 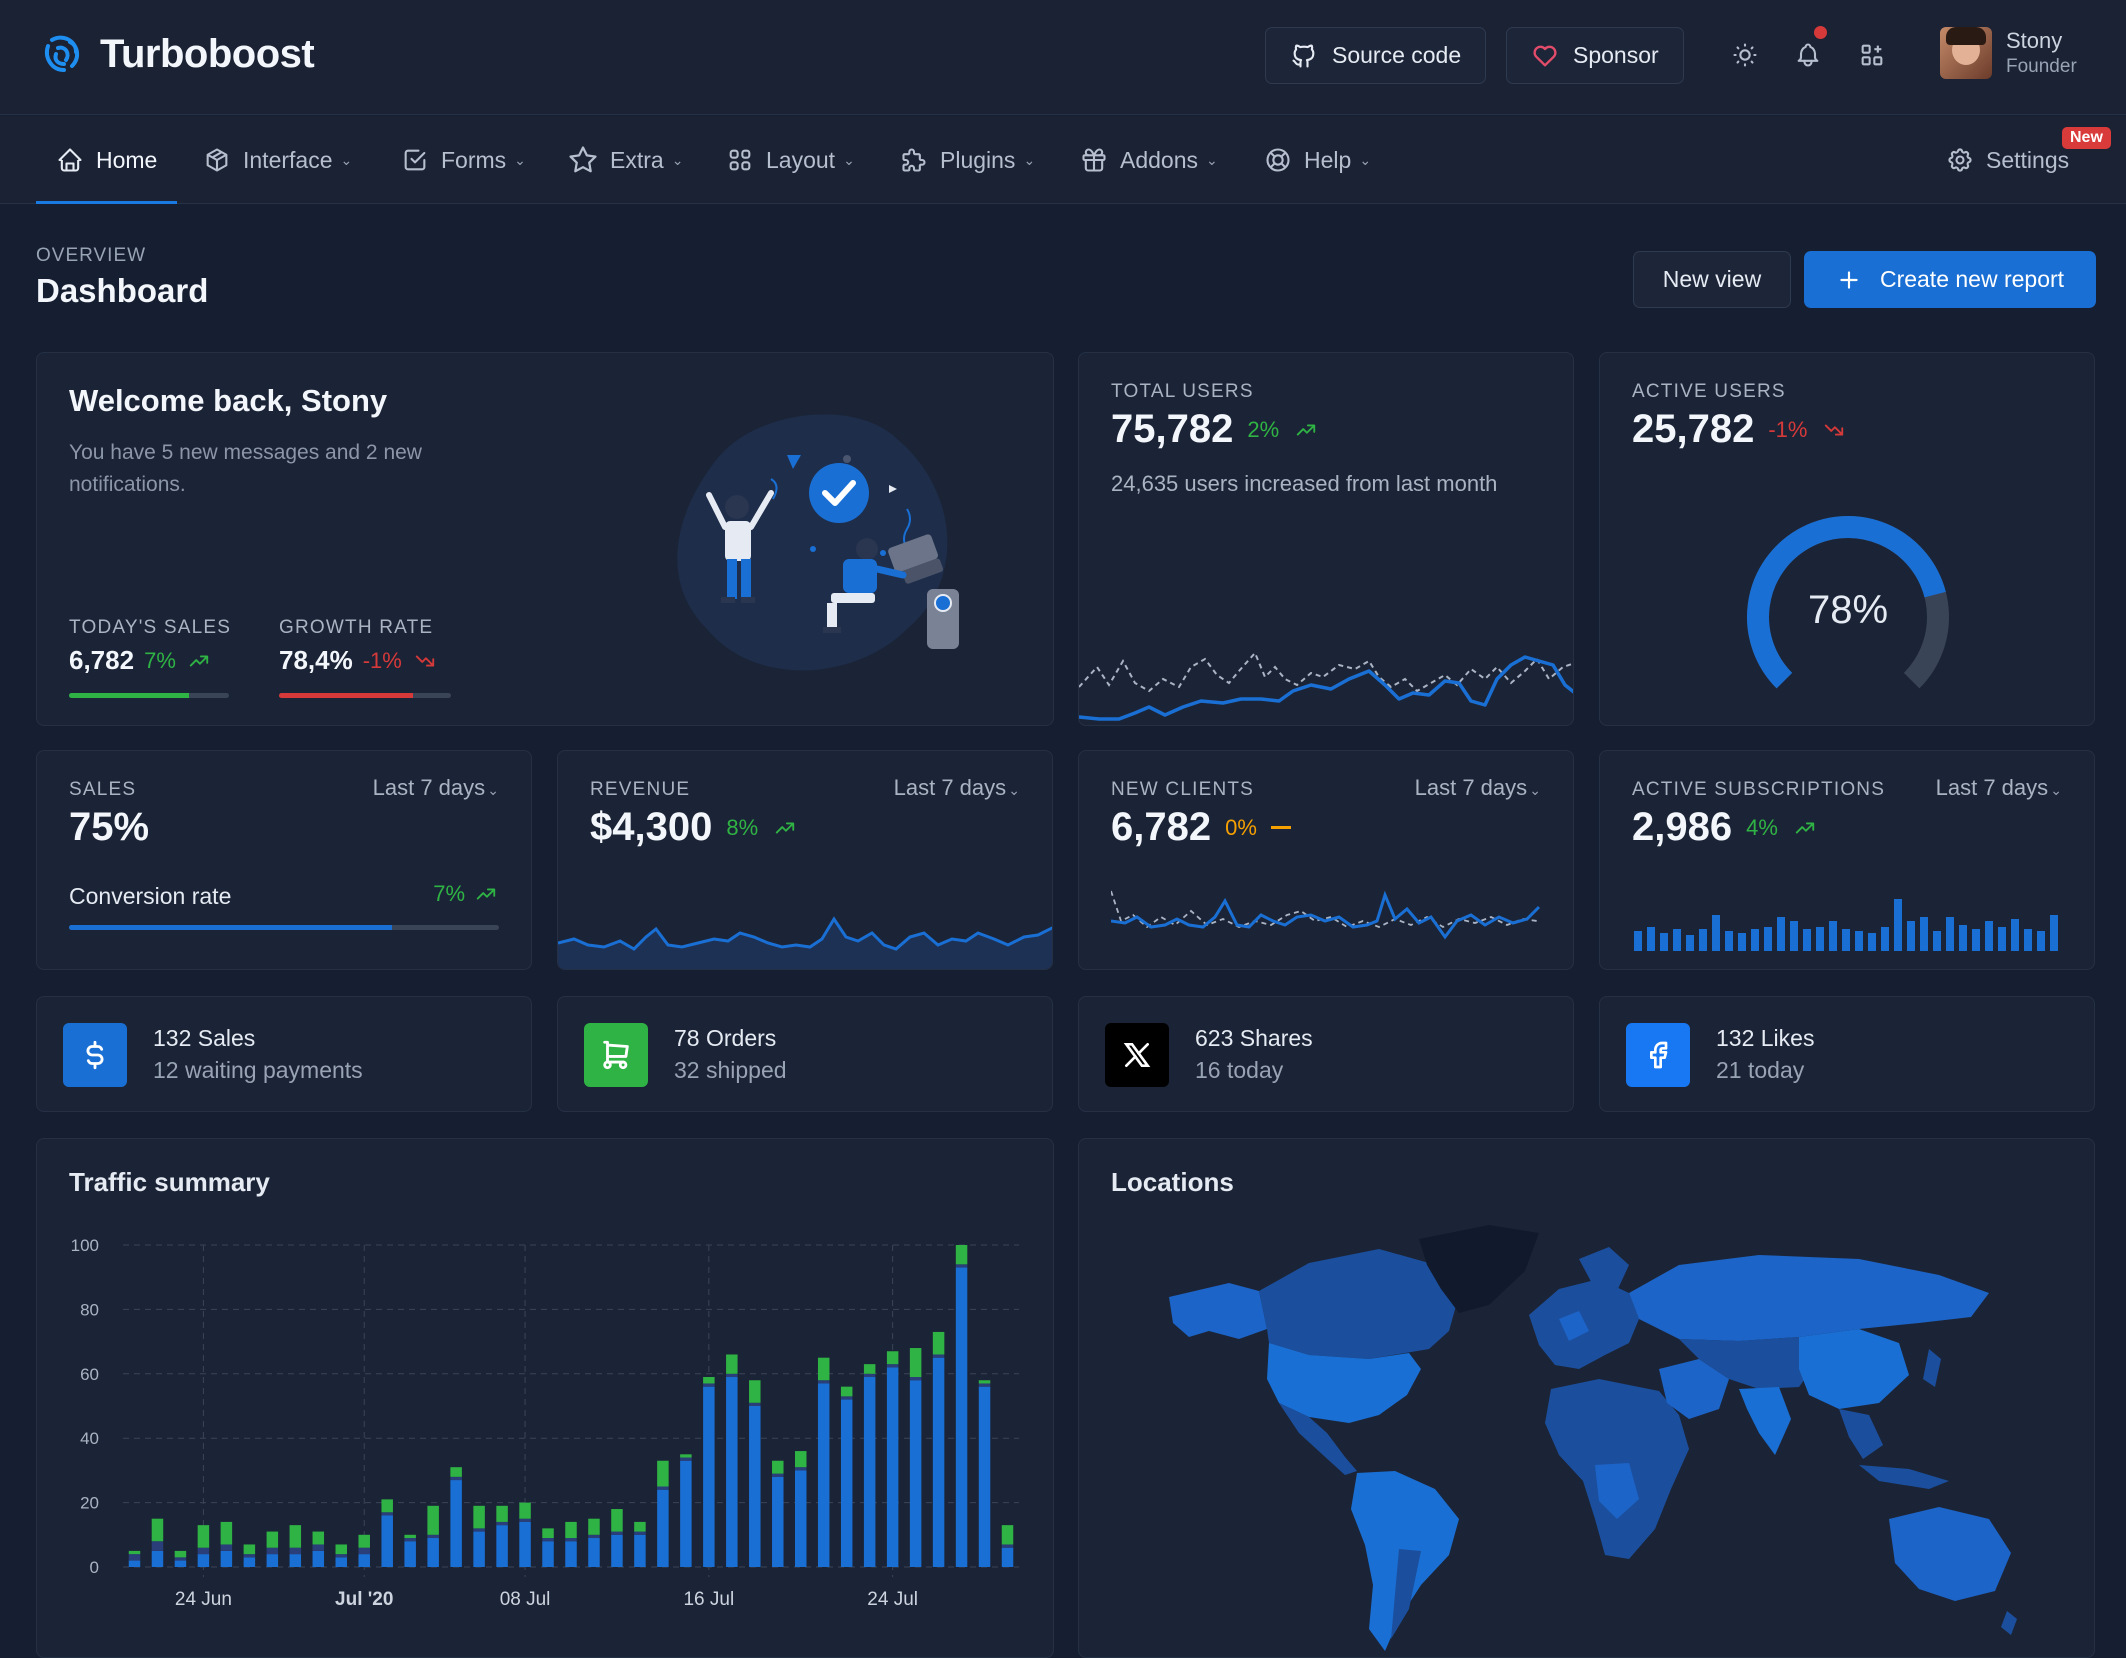 I want to click on nav-item-plugins: Plugins ⌄, so click(x=967, y=160).